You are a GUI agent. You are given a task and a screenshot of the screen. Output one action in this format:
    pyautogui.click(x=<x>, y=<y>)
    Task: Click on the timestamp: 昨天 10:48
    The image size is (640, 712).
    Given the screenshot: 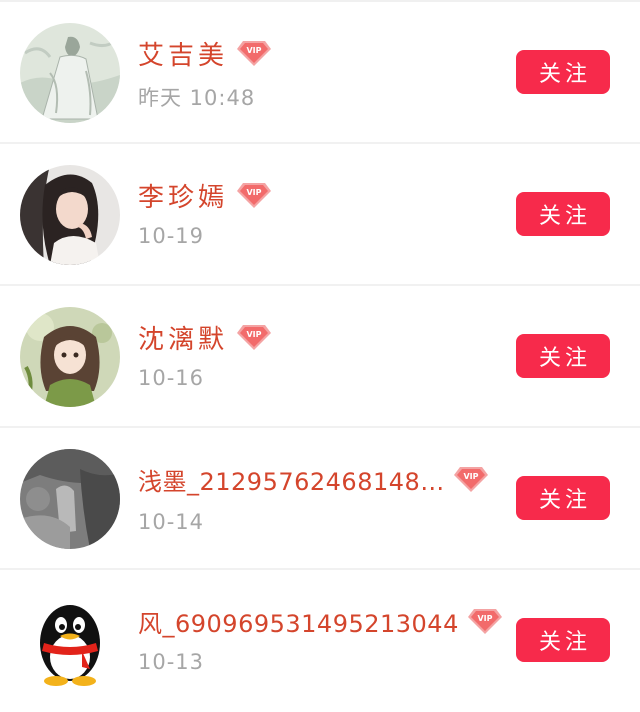 What is the action you would take?
    pyautogui.click(x=197, y=98)
    